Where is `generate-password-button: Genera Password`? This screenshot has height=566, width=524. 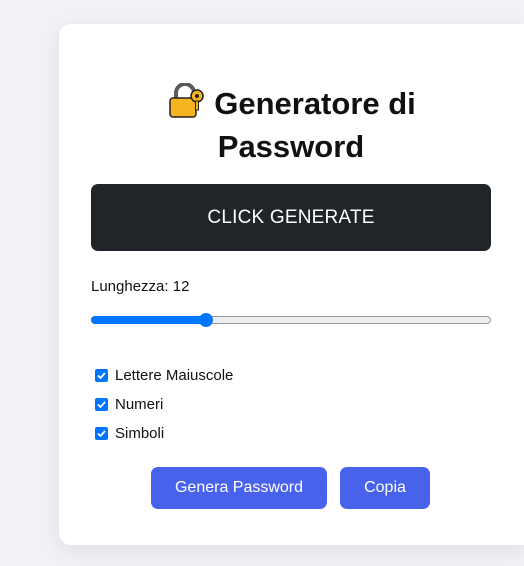
generate-password-button: Genera Password is located at coordinates (239, 488).